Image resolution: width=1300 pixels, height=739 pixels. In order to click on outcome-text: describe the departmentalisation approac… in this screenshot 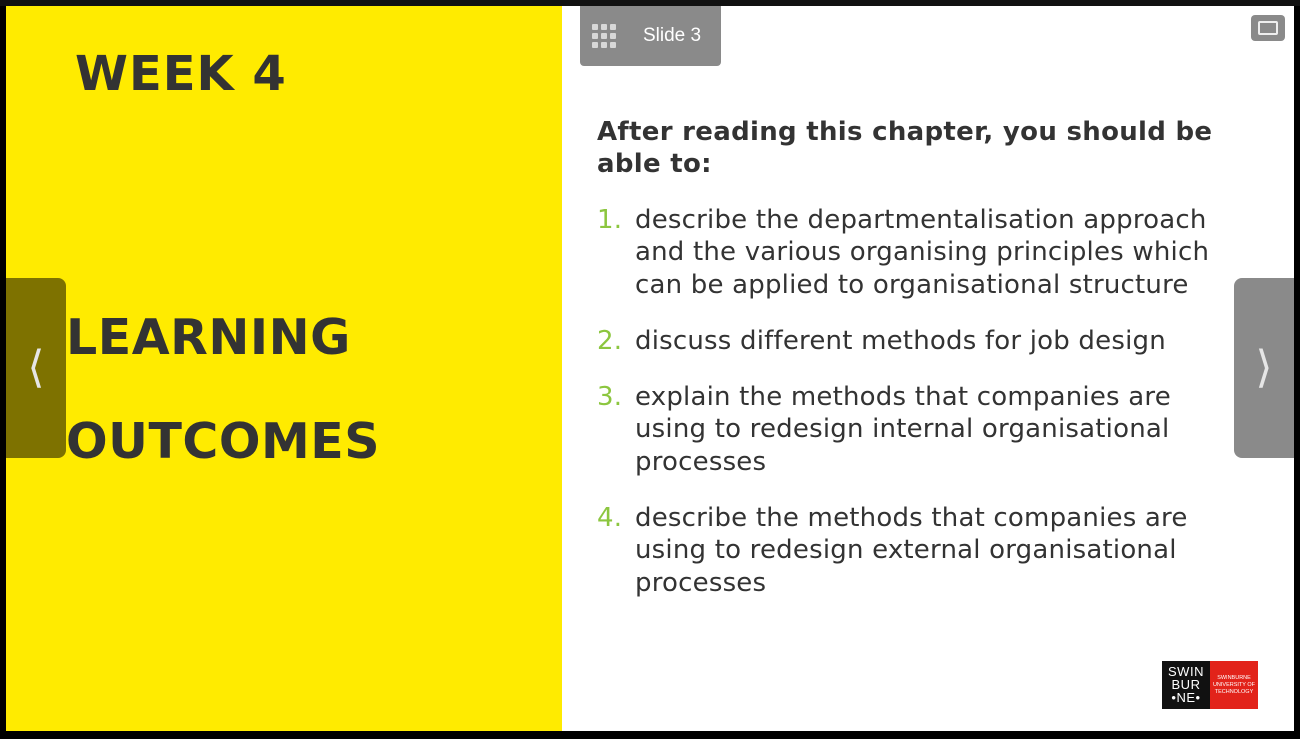, I will do `click(922, 252)`.